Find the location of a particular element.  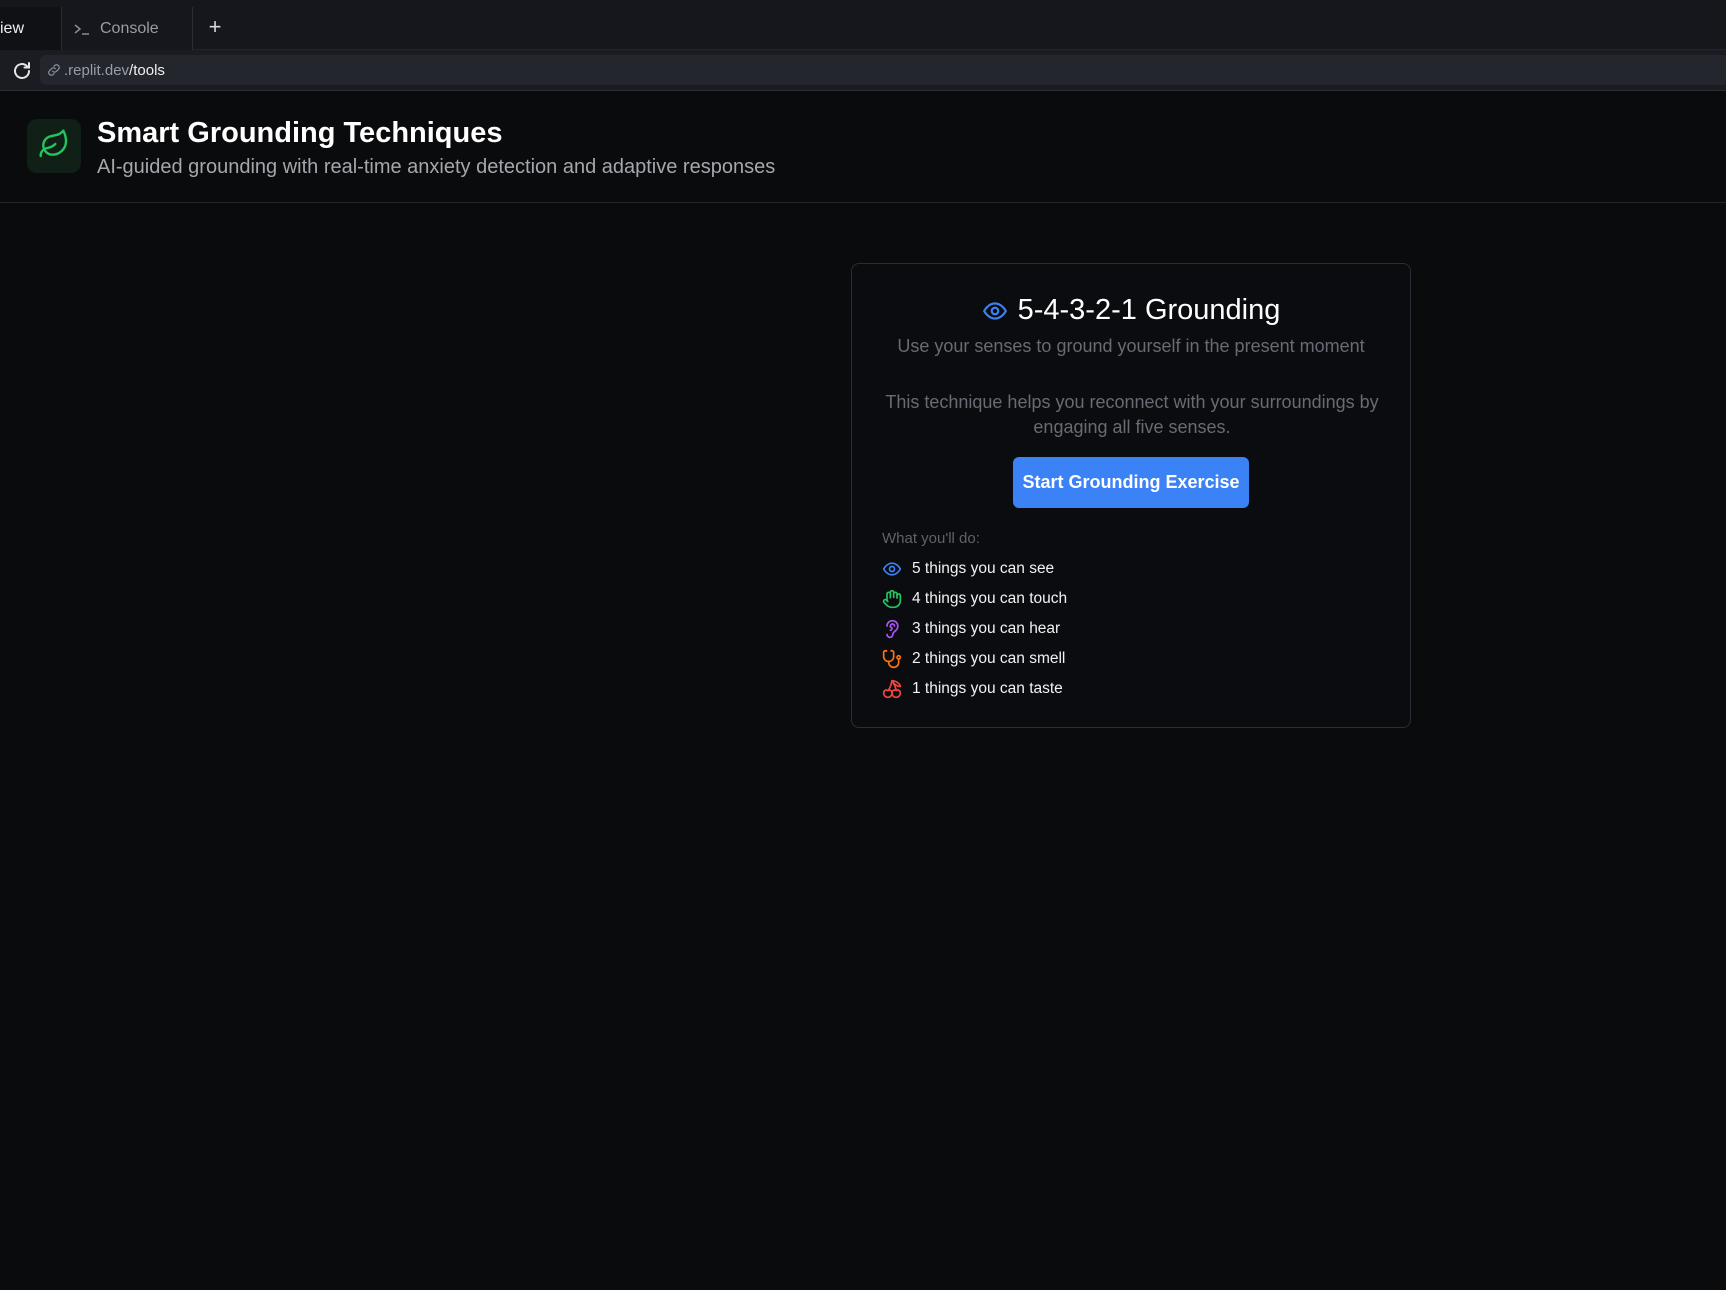

new-tab-button: + is located at coordinates (215, 27).